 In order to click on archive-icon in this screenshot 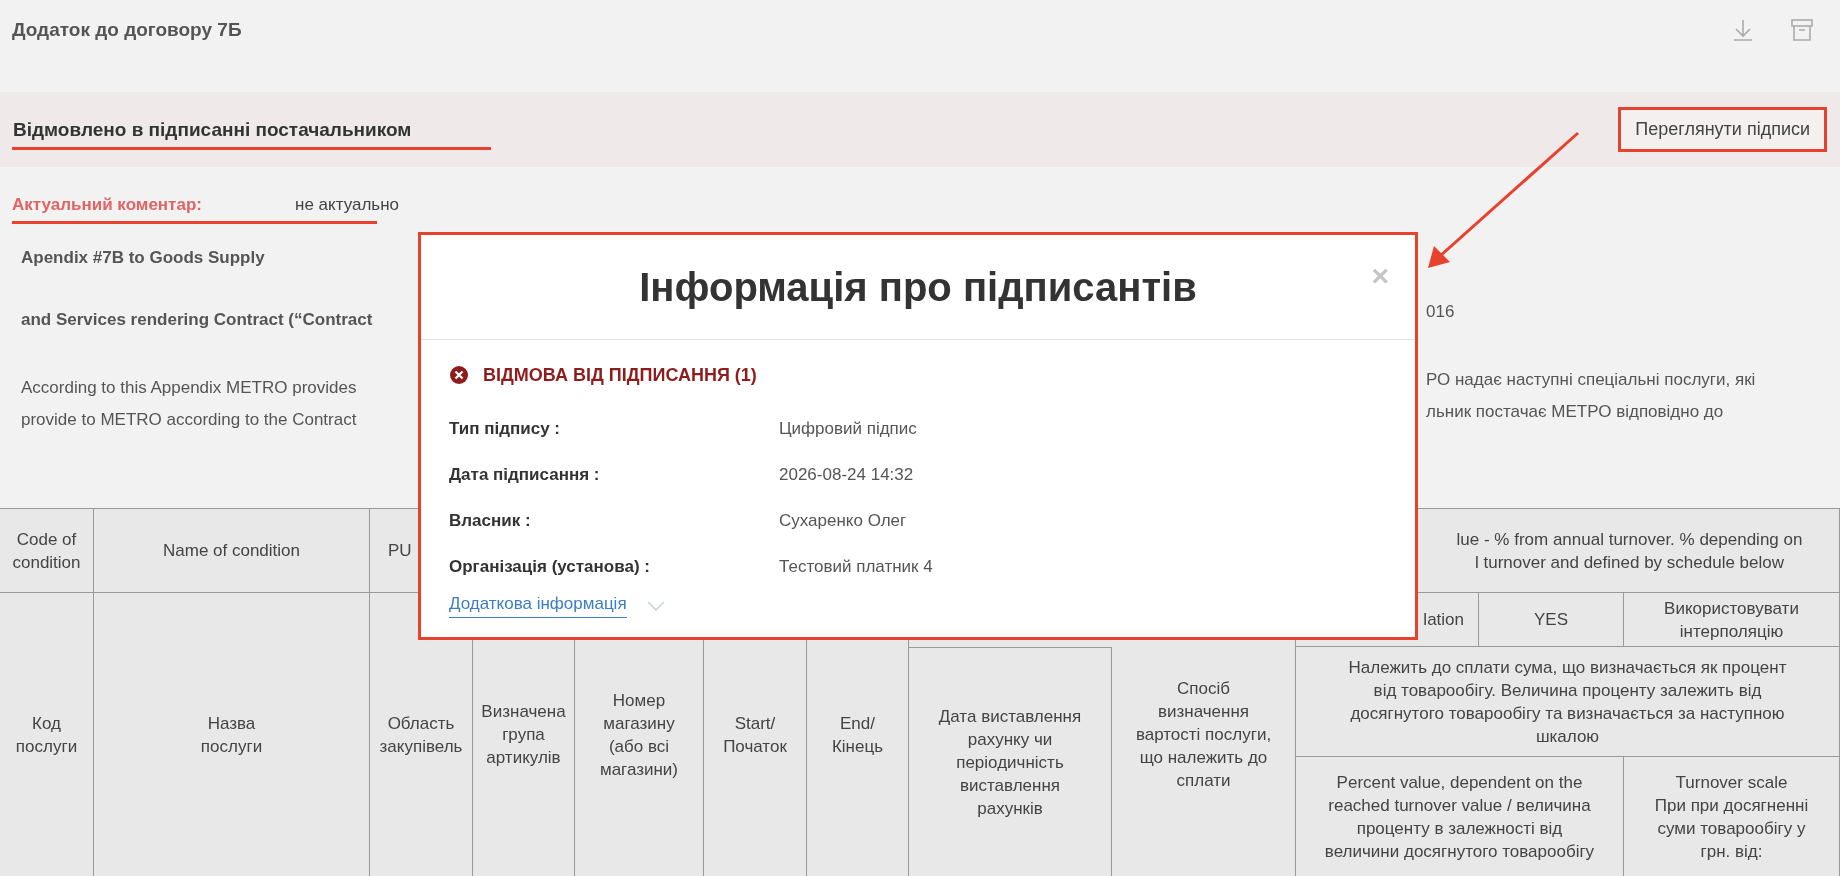, I will do `click(1802, 30)`.